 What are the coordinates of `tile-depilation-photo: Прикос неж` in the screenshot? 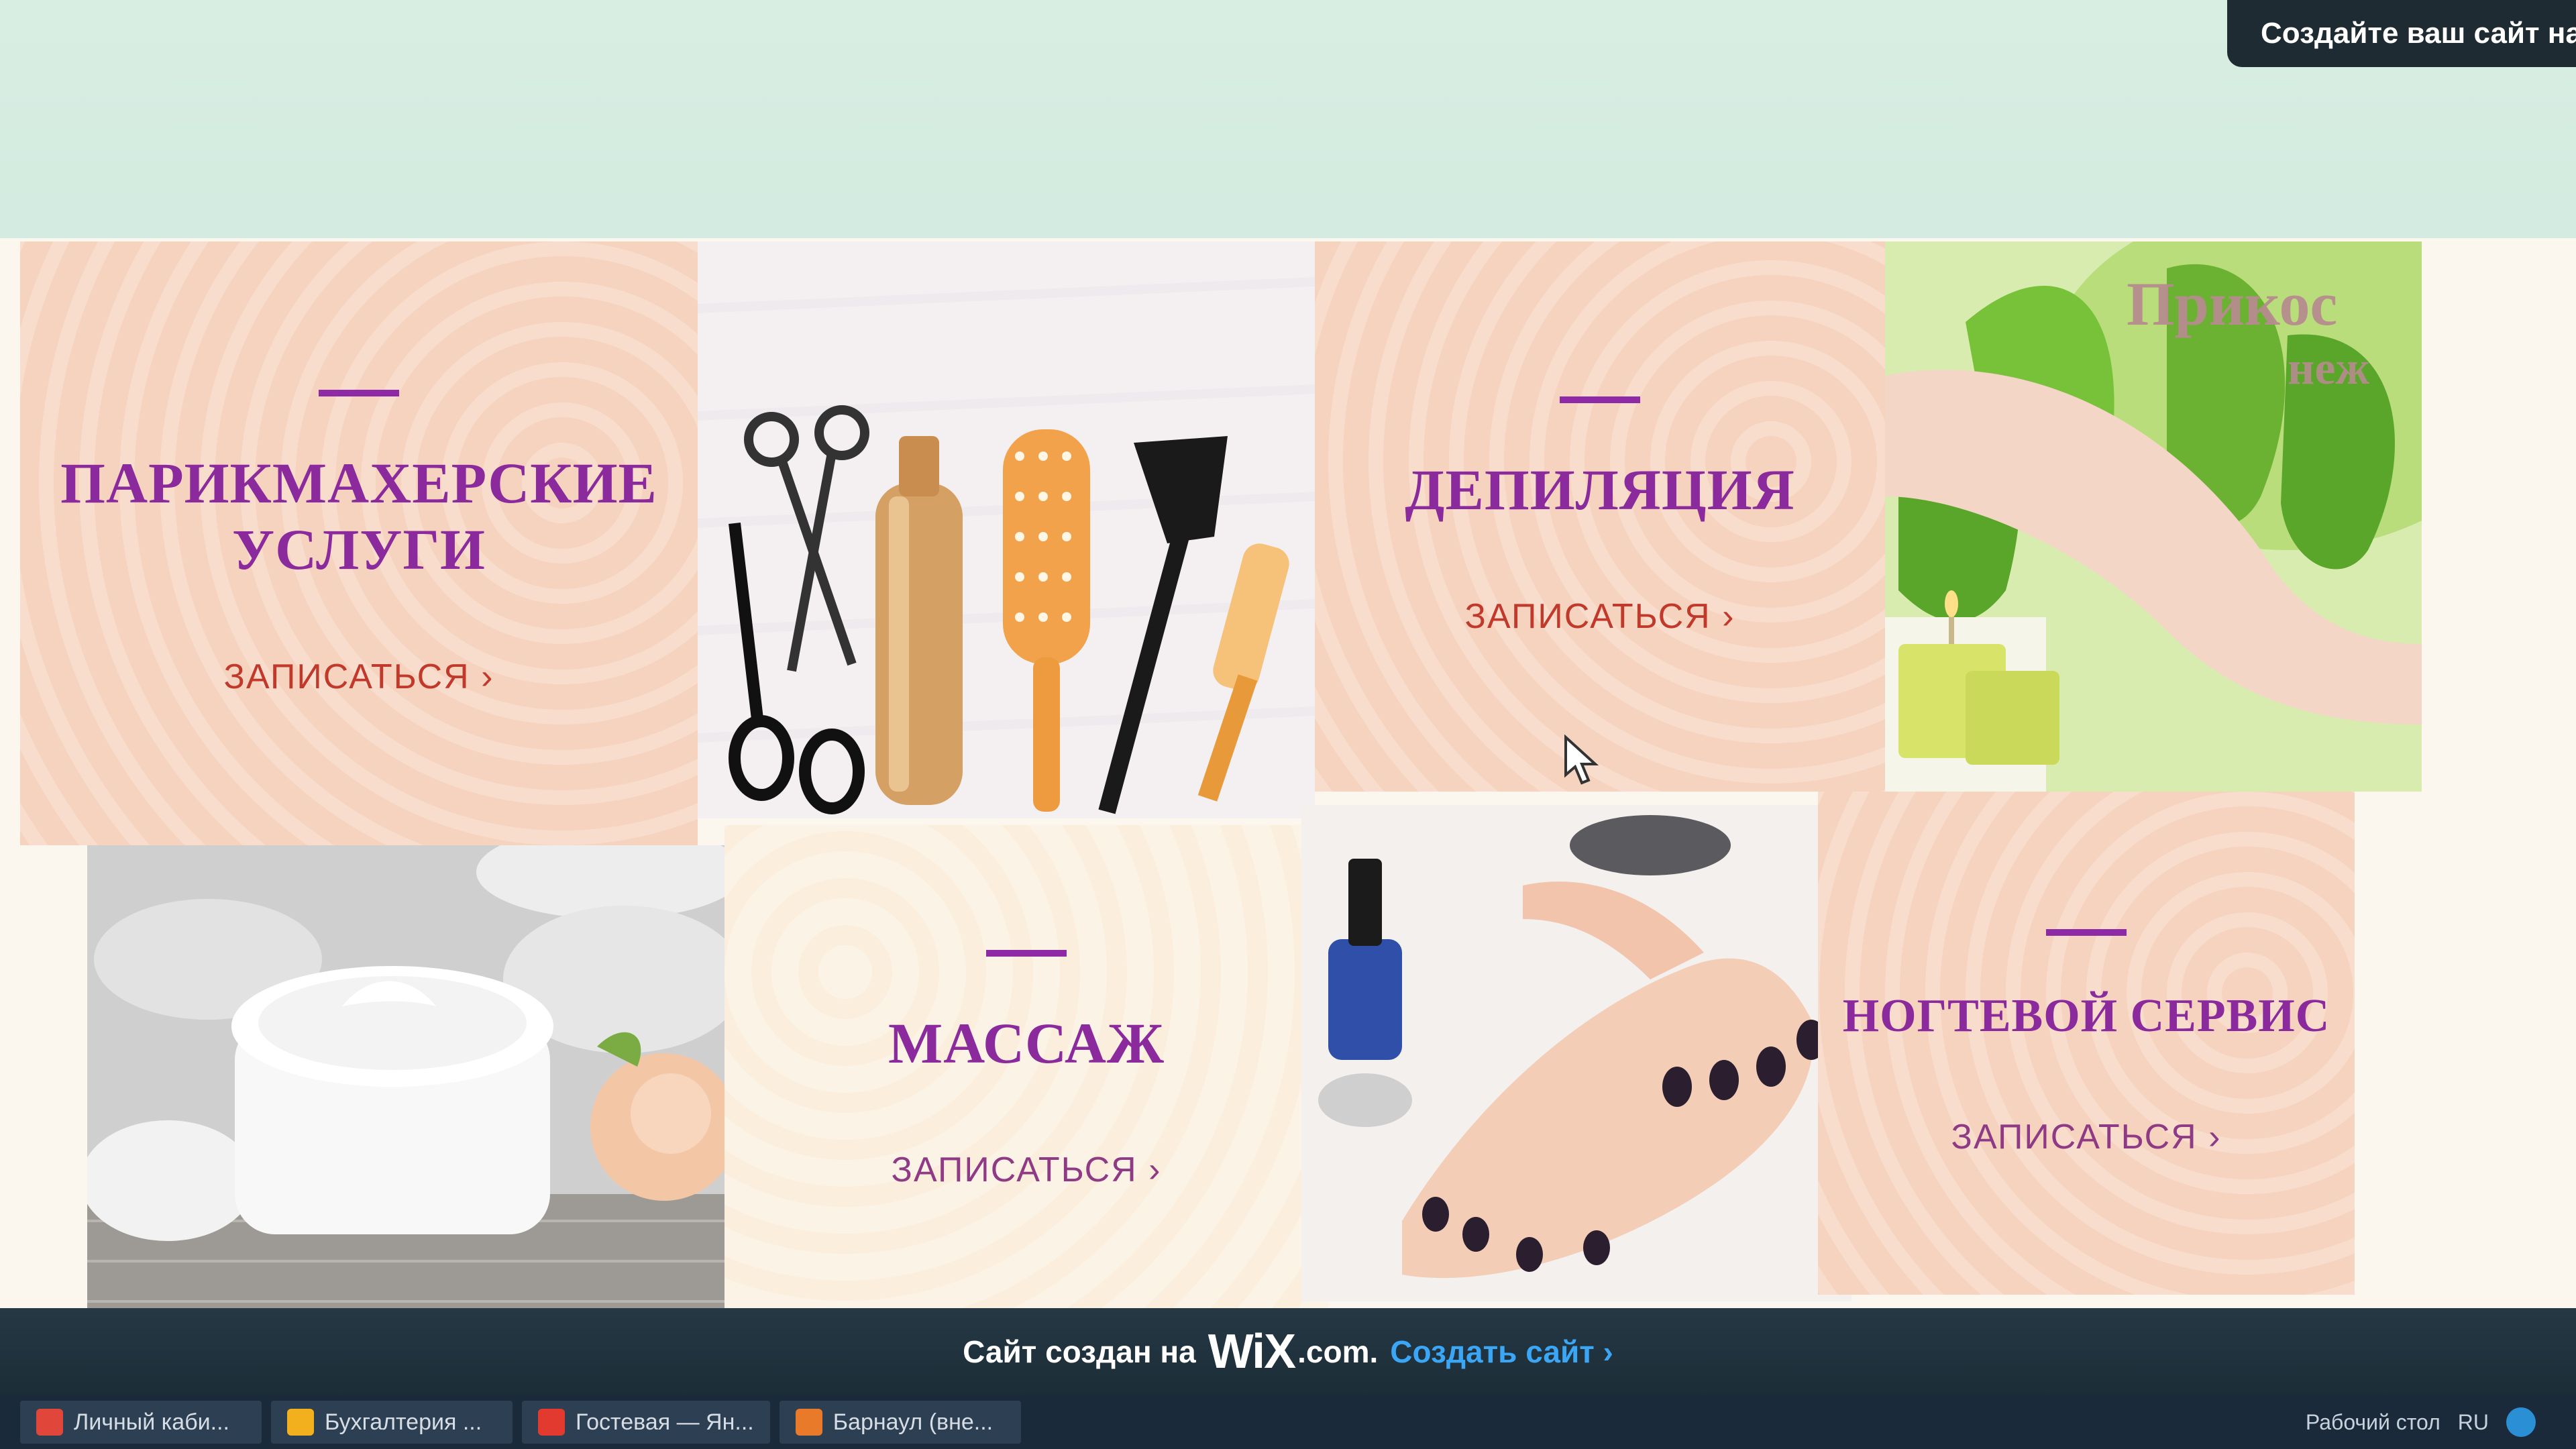 It's located at (2153, 516).